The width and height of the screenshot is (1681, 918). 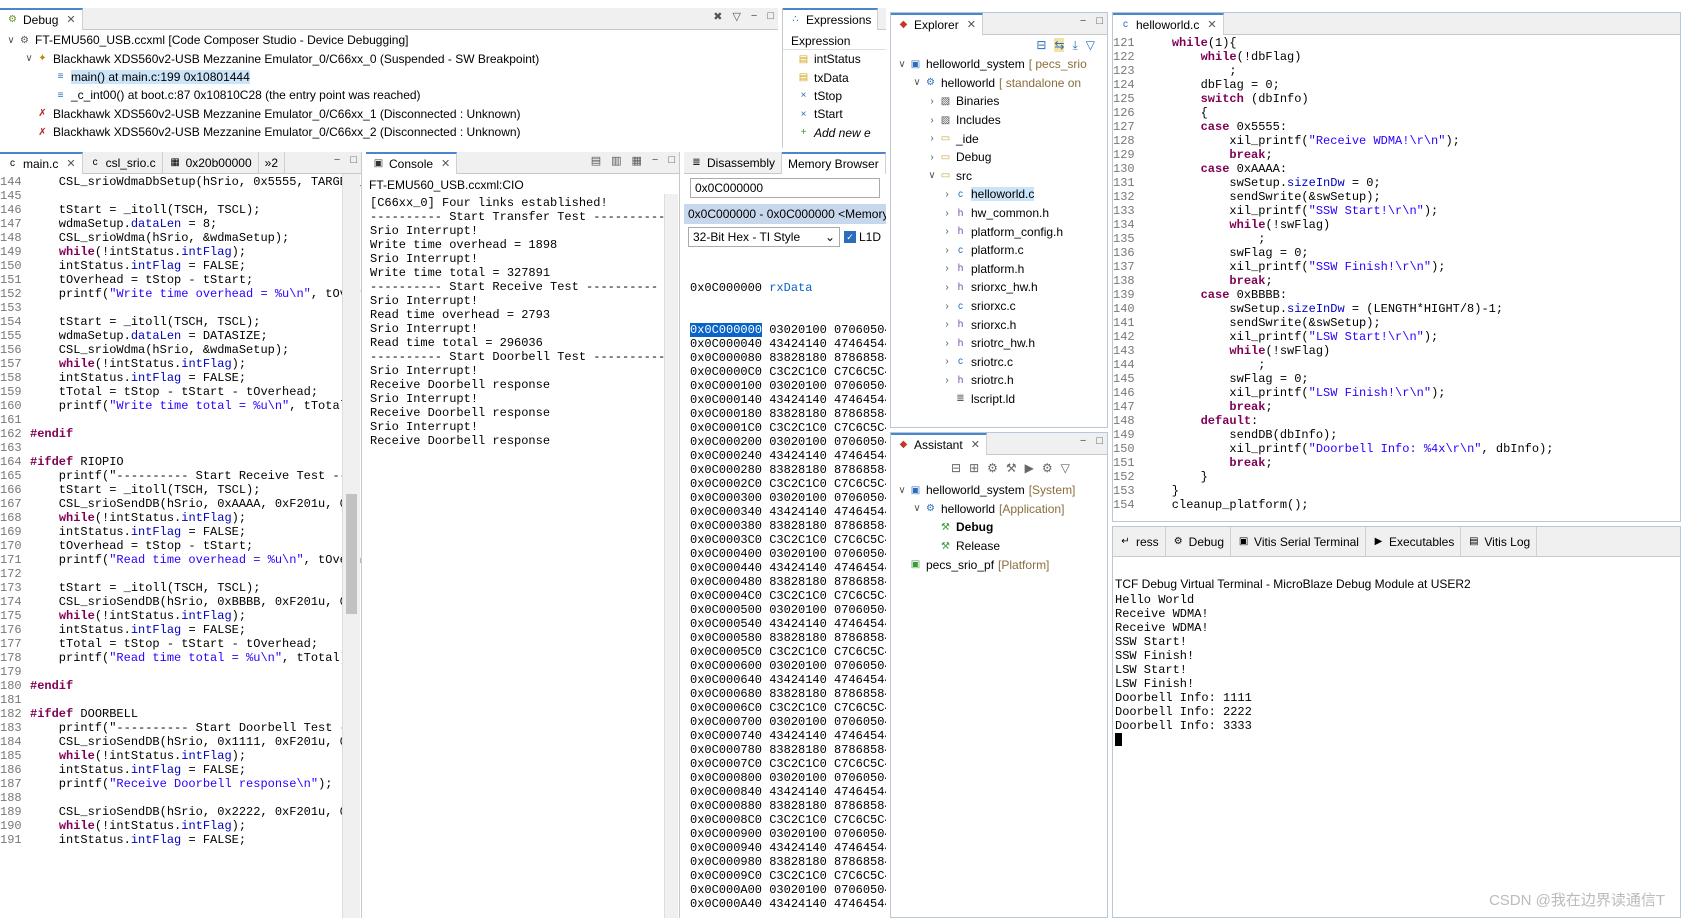 What do you see at coordinates (1029, 468) in the screenshot?
I see `run-icon: ▶` at bounding box center [1029, 468].